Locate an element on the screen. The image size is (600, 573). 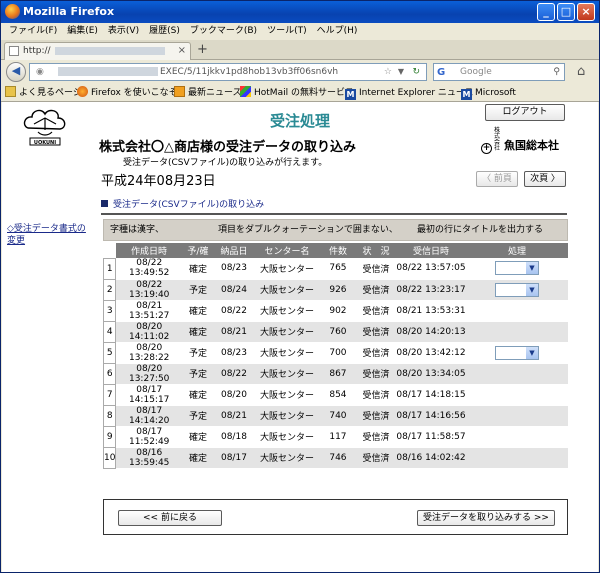
home-icon: ⌂ is located at coordinates (581, 71).